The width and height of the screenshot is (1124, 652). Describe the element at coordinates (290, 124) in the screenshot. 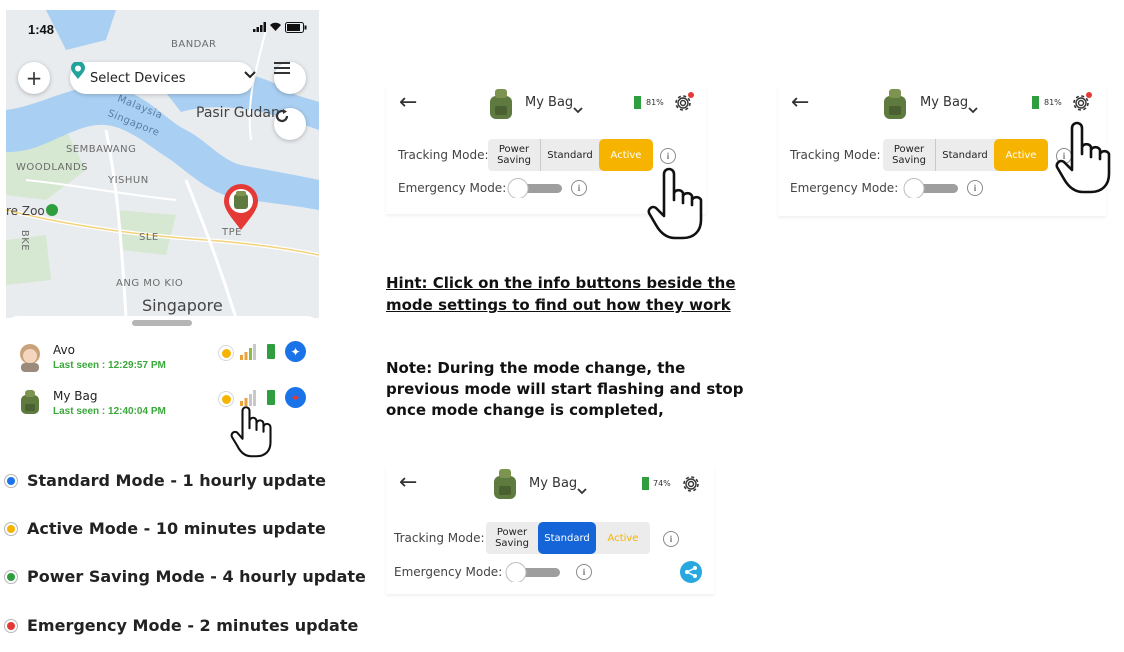

I see `refresh-button` at that location.